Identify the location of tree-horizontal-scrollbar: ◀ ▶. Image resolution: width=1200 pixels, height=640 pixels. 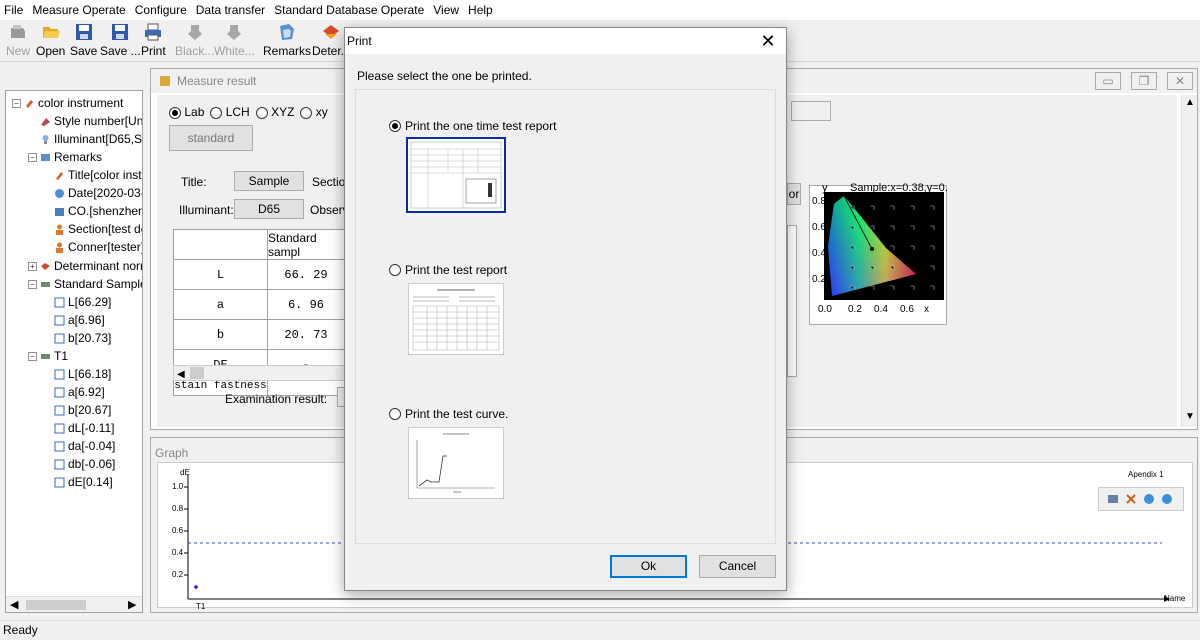
(74, 604).